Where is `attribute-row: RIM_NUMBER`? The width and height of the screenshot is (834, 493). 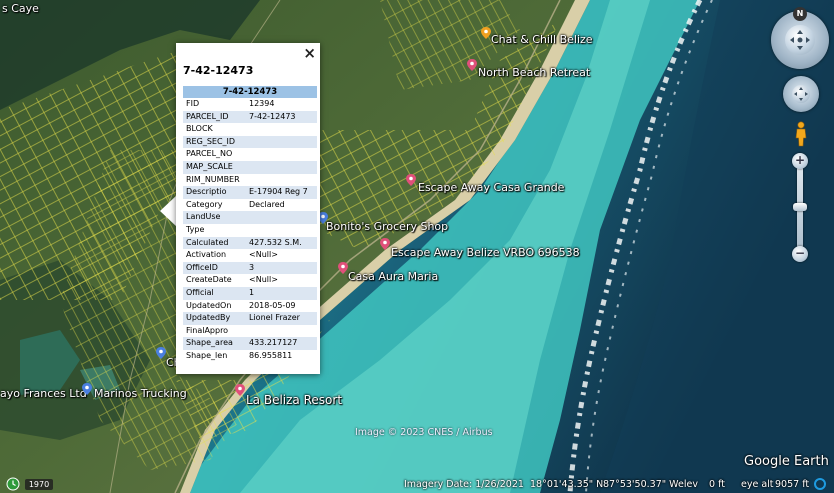
attribute-row: RIM_NUMBER is located at coordinates (250, 180).